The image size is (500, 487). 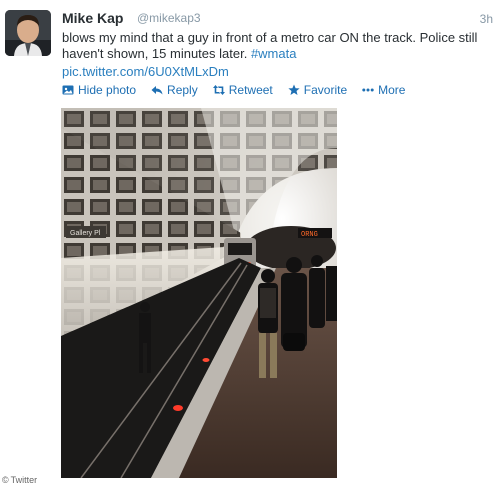 I want to click on retweet-label: Retweet, so click(x=250, y=90).